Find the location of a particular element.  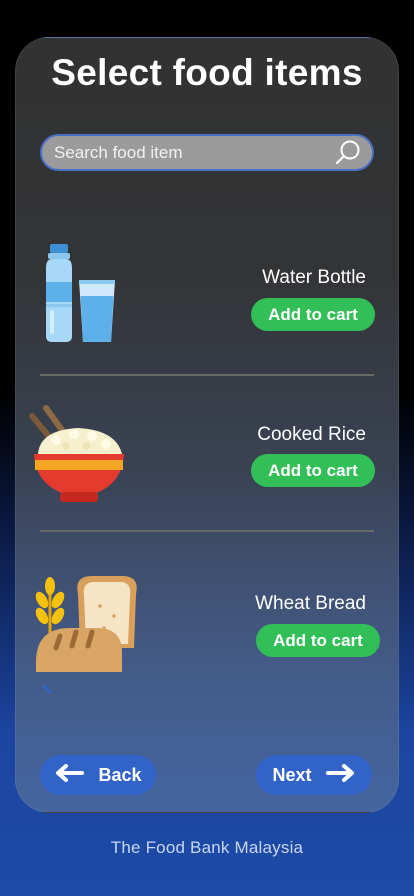

next-button: Next is located at coordinates (314, 775).